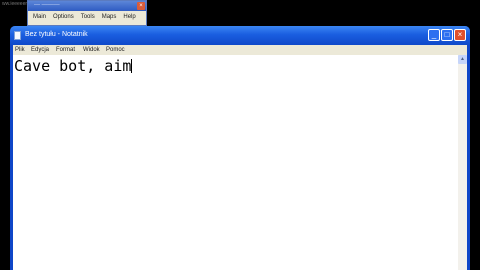  Describe the element at coordinates (462, 59) in the screenshot. I see `scroll-up-arrow-icon: ▲` at that location.